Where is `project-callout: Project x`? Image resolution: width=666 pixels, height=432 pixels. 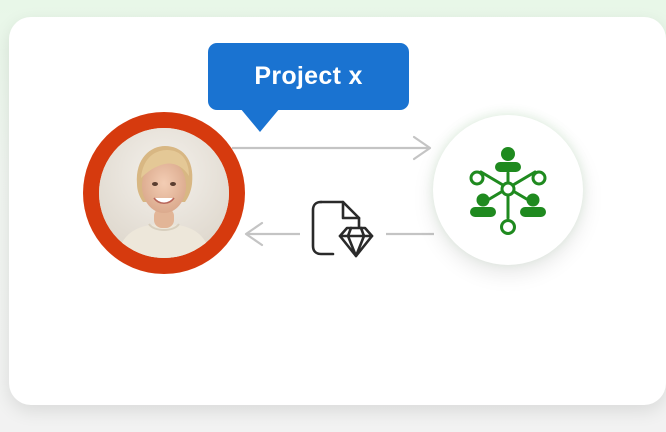 project-callout: Project x is located at coordinates (308, 76).